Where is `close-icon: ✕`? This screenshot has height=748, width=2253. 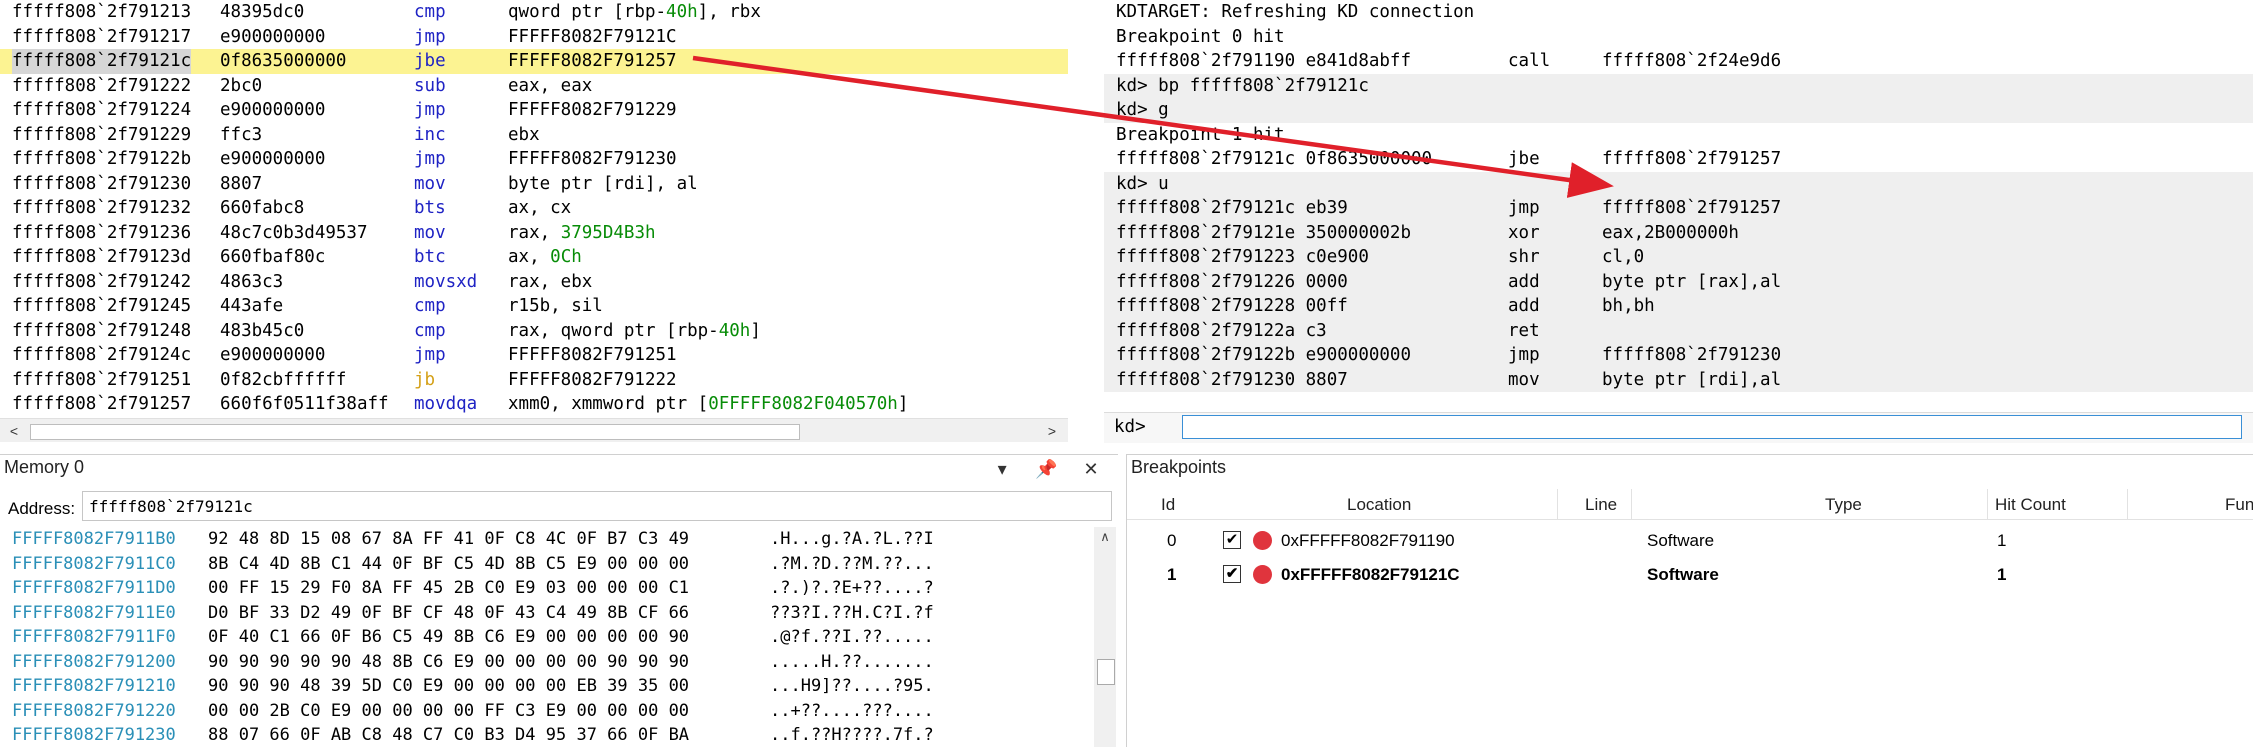 close-icon: ✕ is located at coordinates (1091, 469).